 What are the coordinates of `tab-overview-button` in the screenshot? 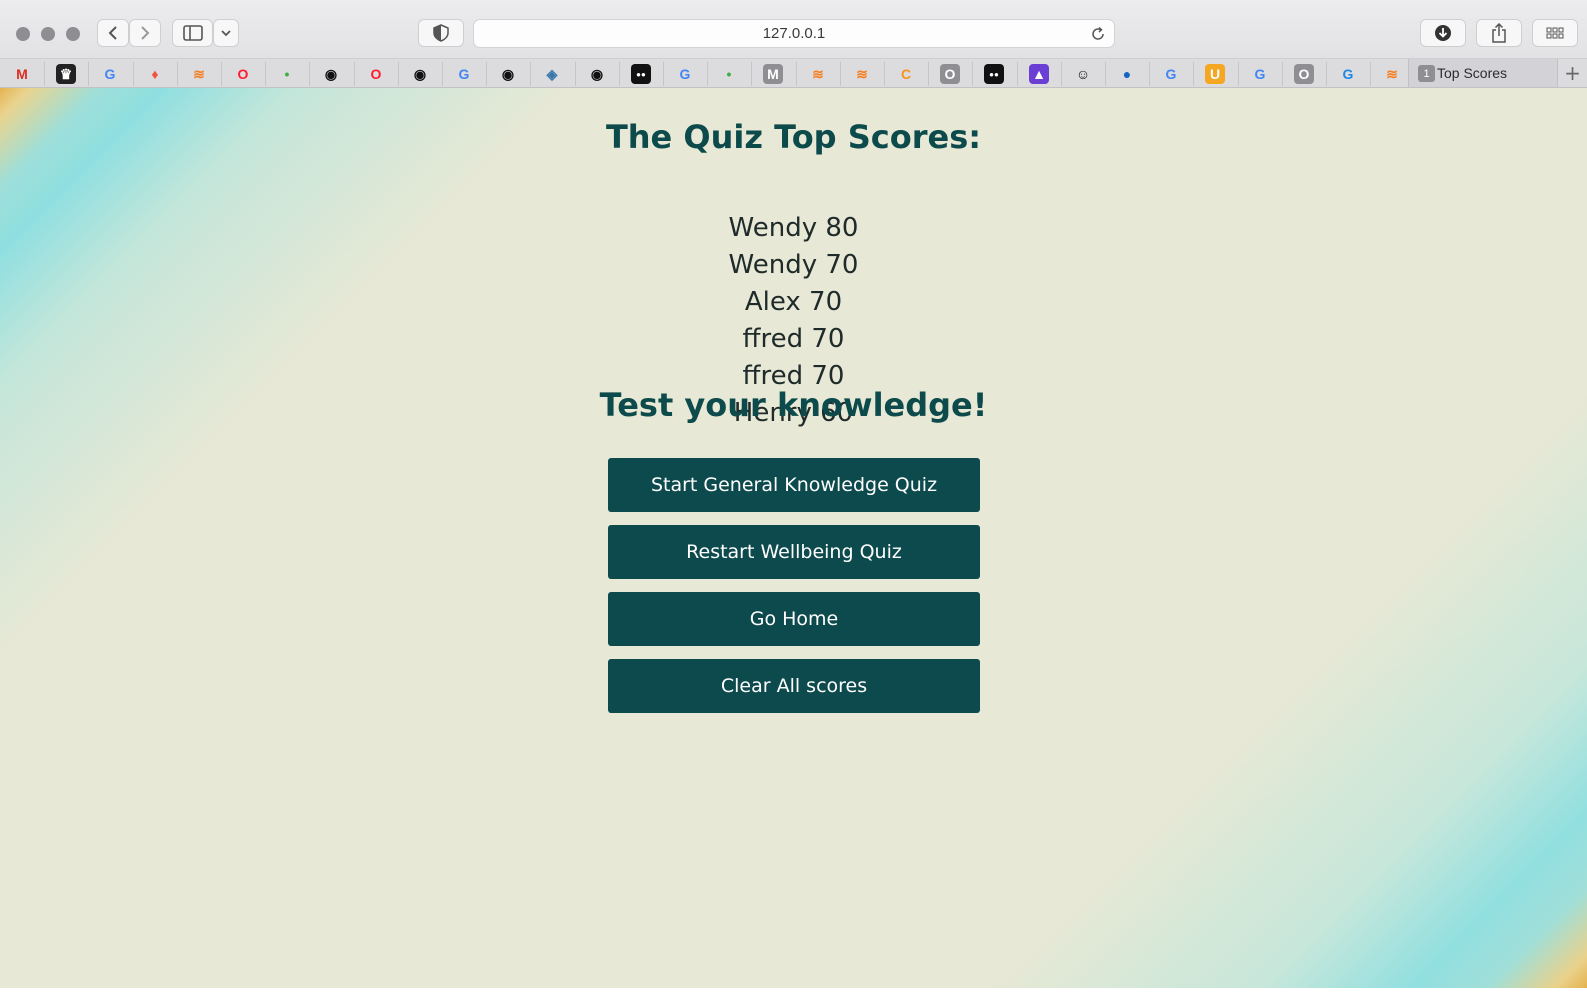 It's located at (1555, 33).